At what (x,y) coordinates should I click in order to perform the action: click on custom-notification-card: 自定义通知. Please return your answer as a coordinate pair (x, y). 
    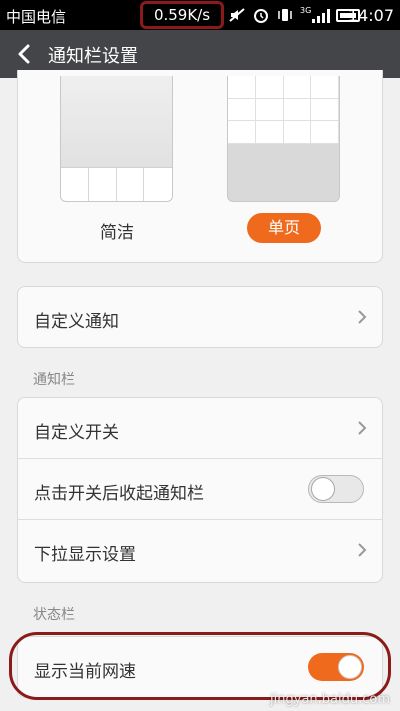
    Looking at the image, I should click on (200, 317).